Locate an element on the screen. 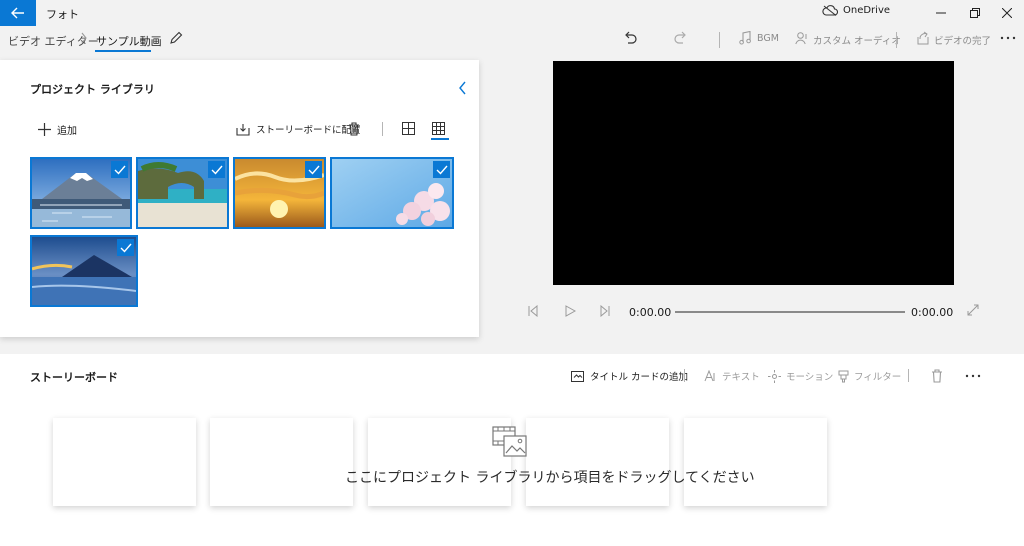  play-icon is located at coordinates (570, 311).